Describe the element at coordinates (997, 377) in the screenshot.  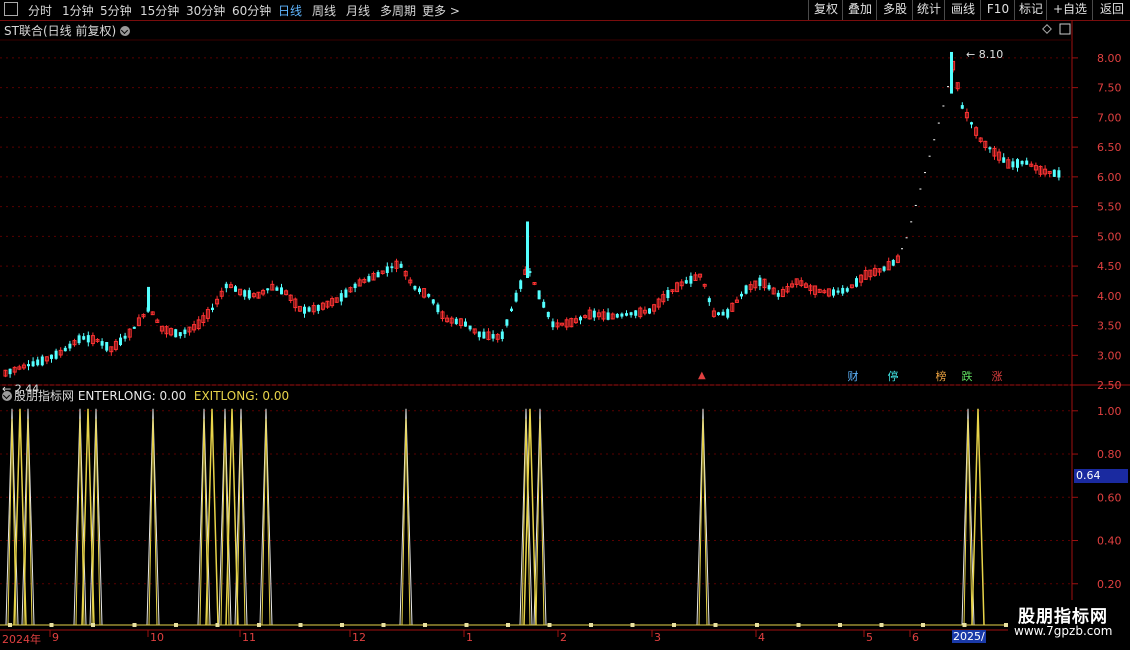
I see `event-marker-4: 涨` at that location.